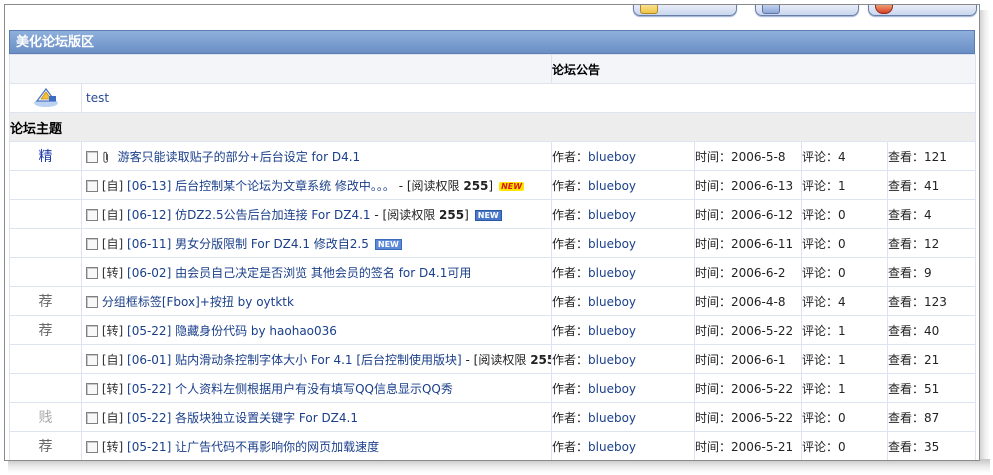 The width and height of the screenshot is (993, 475). Describe the element at coordinates (45, 445) in the screenshot. I see `topic-mark: 荐` at that location.